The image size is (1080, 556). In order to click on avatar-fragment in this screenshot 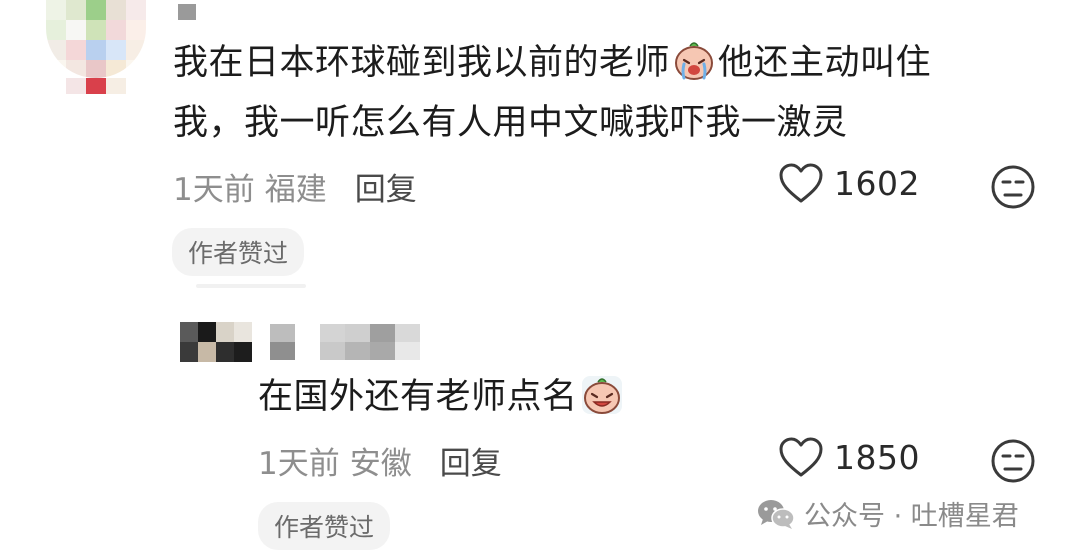, I will do `click(96, 86)`.